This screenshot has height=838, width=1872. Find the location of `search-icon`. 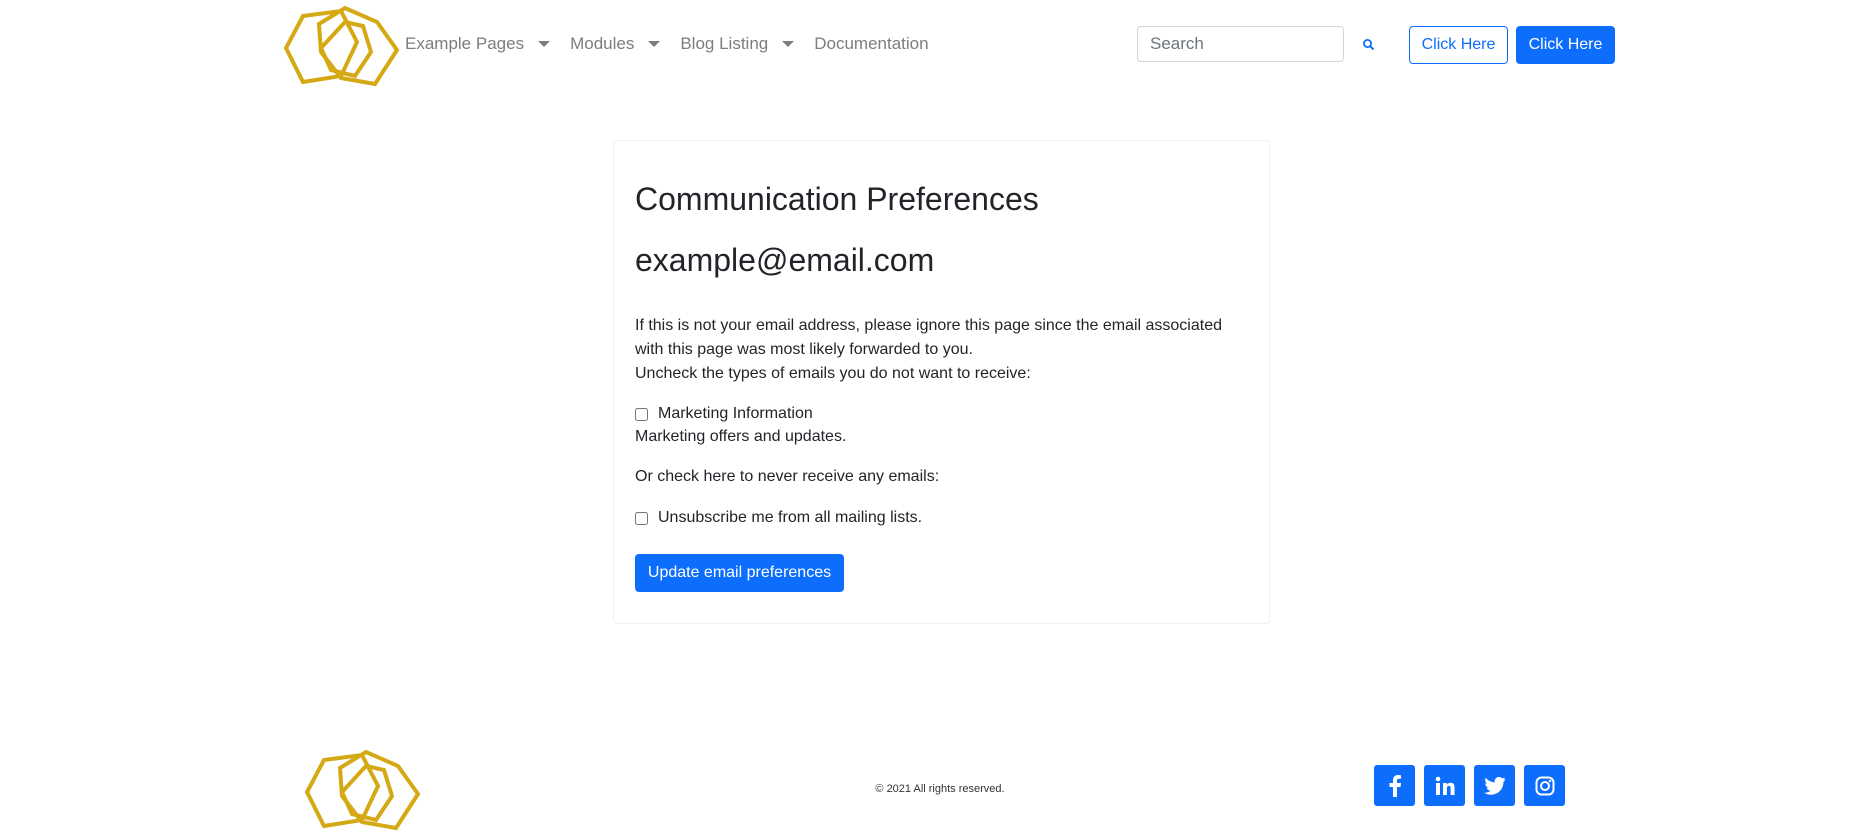

search-icon is located at coordinates (1369, 45).